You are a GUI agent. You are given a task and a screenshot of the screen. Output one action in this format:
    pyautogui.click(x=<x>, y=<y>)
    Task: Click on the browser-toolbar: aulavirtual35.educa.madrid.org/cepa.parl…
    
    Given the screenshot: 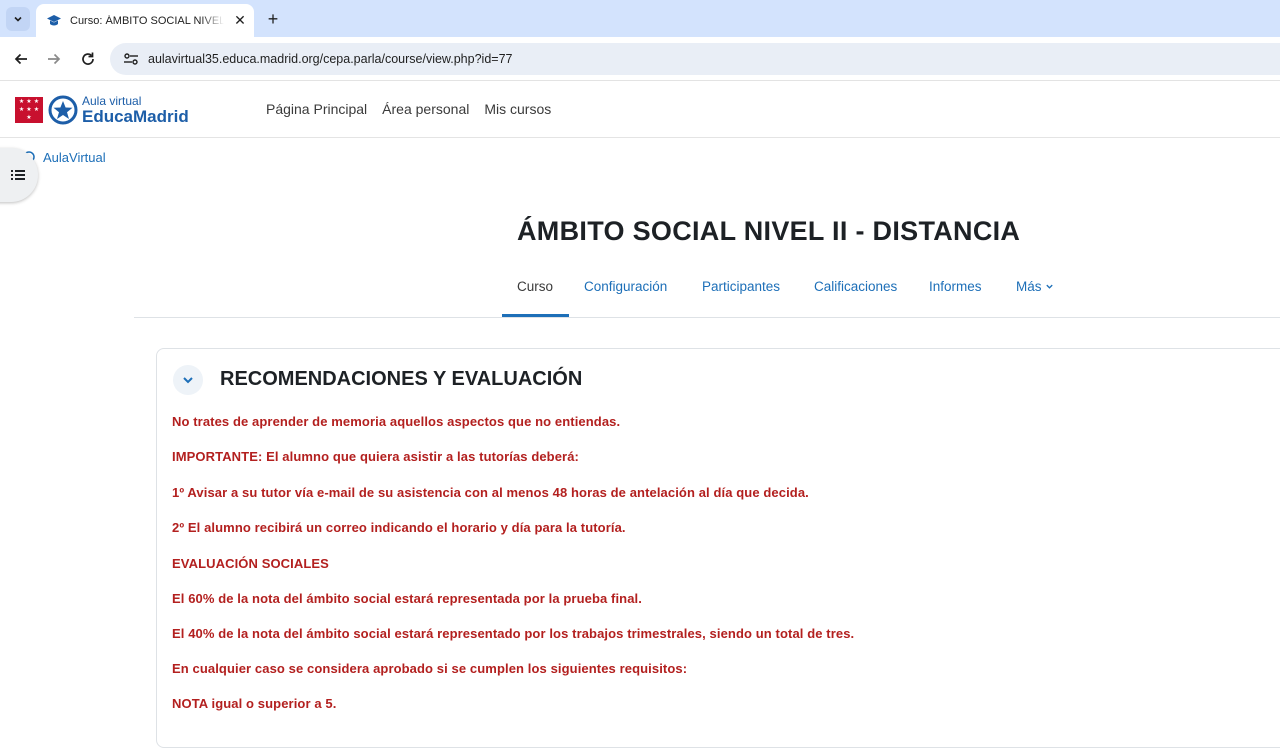 What is the action you would take?
    pyautogui.click(x=640, y=59)
    